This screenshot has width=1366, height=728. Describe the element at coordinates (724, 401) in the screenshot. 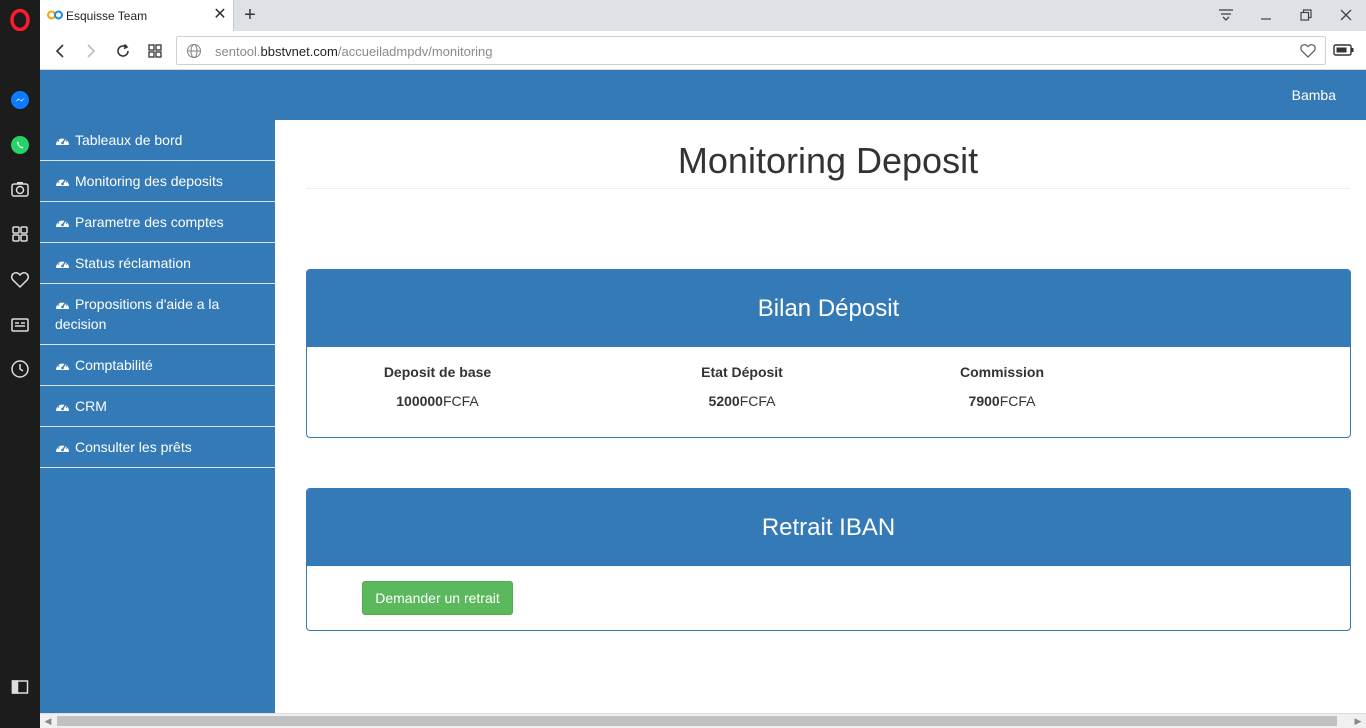

I see `stat-amount: 5200` at that location.